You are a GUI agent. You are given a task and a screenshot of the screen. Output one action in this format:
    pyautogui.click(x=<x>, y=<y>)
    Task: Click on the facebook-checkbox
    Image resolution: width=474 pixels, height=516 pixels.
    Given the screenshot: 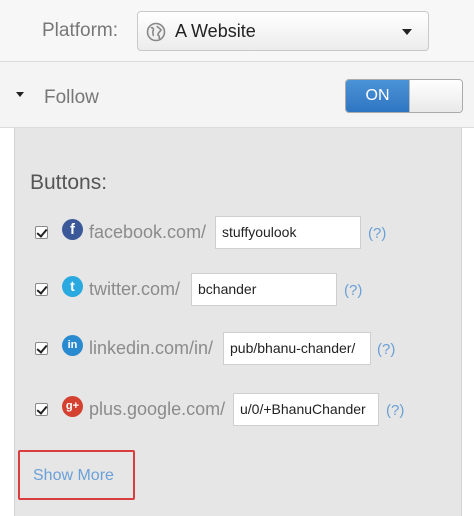 What is the action you would take?
    pyautogui.click(x=41, y=232)
    